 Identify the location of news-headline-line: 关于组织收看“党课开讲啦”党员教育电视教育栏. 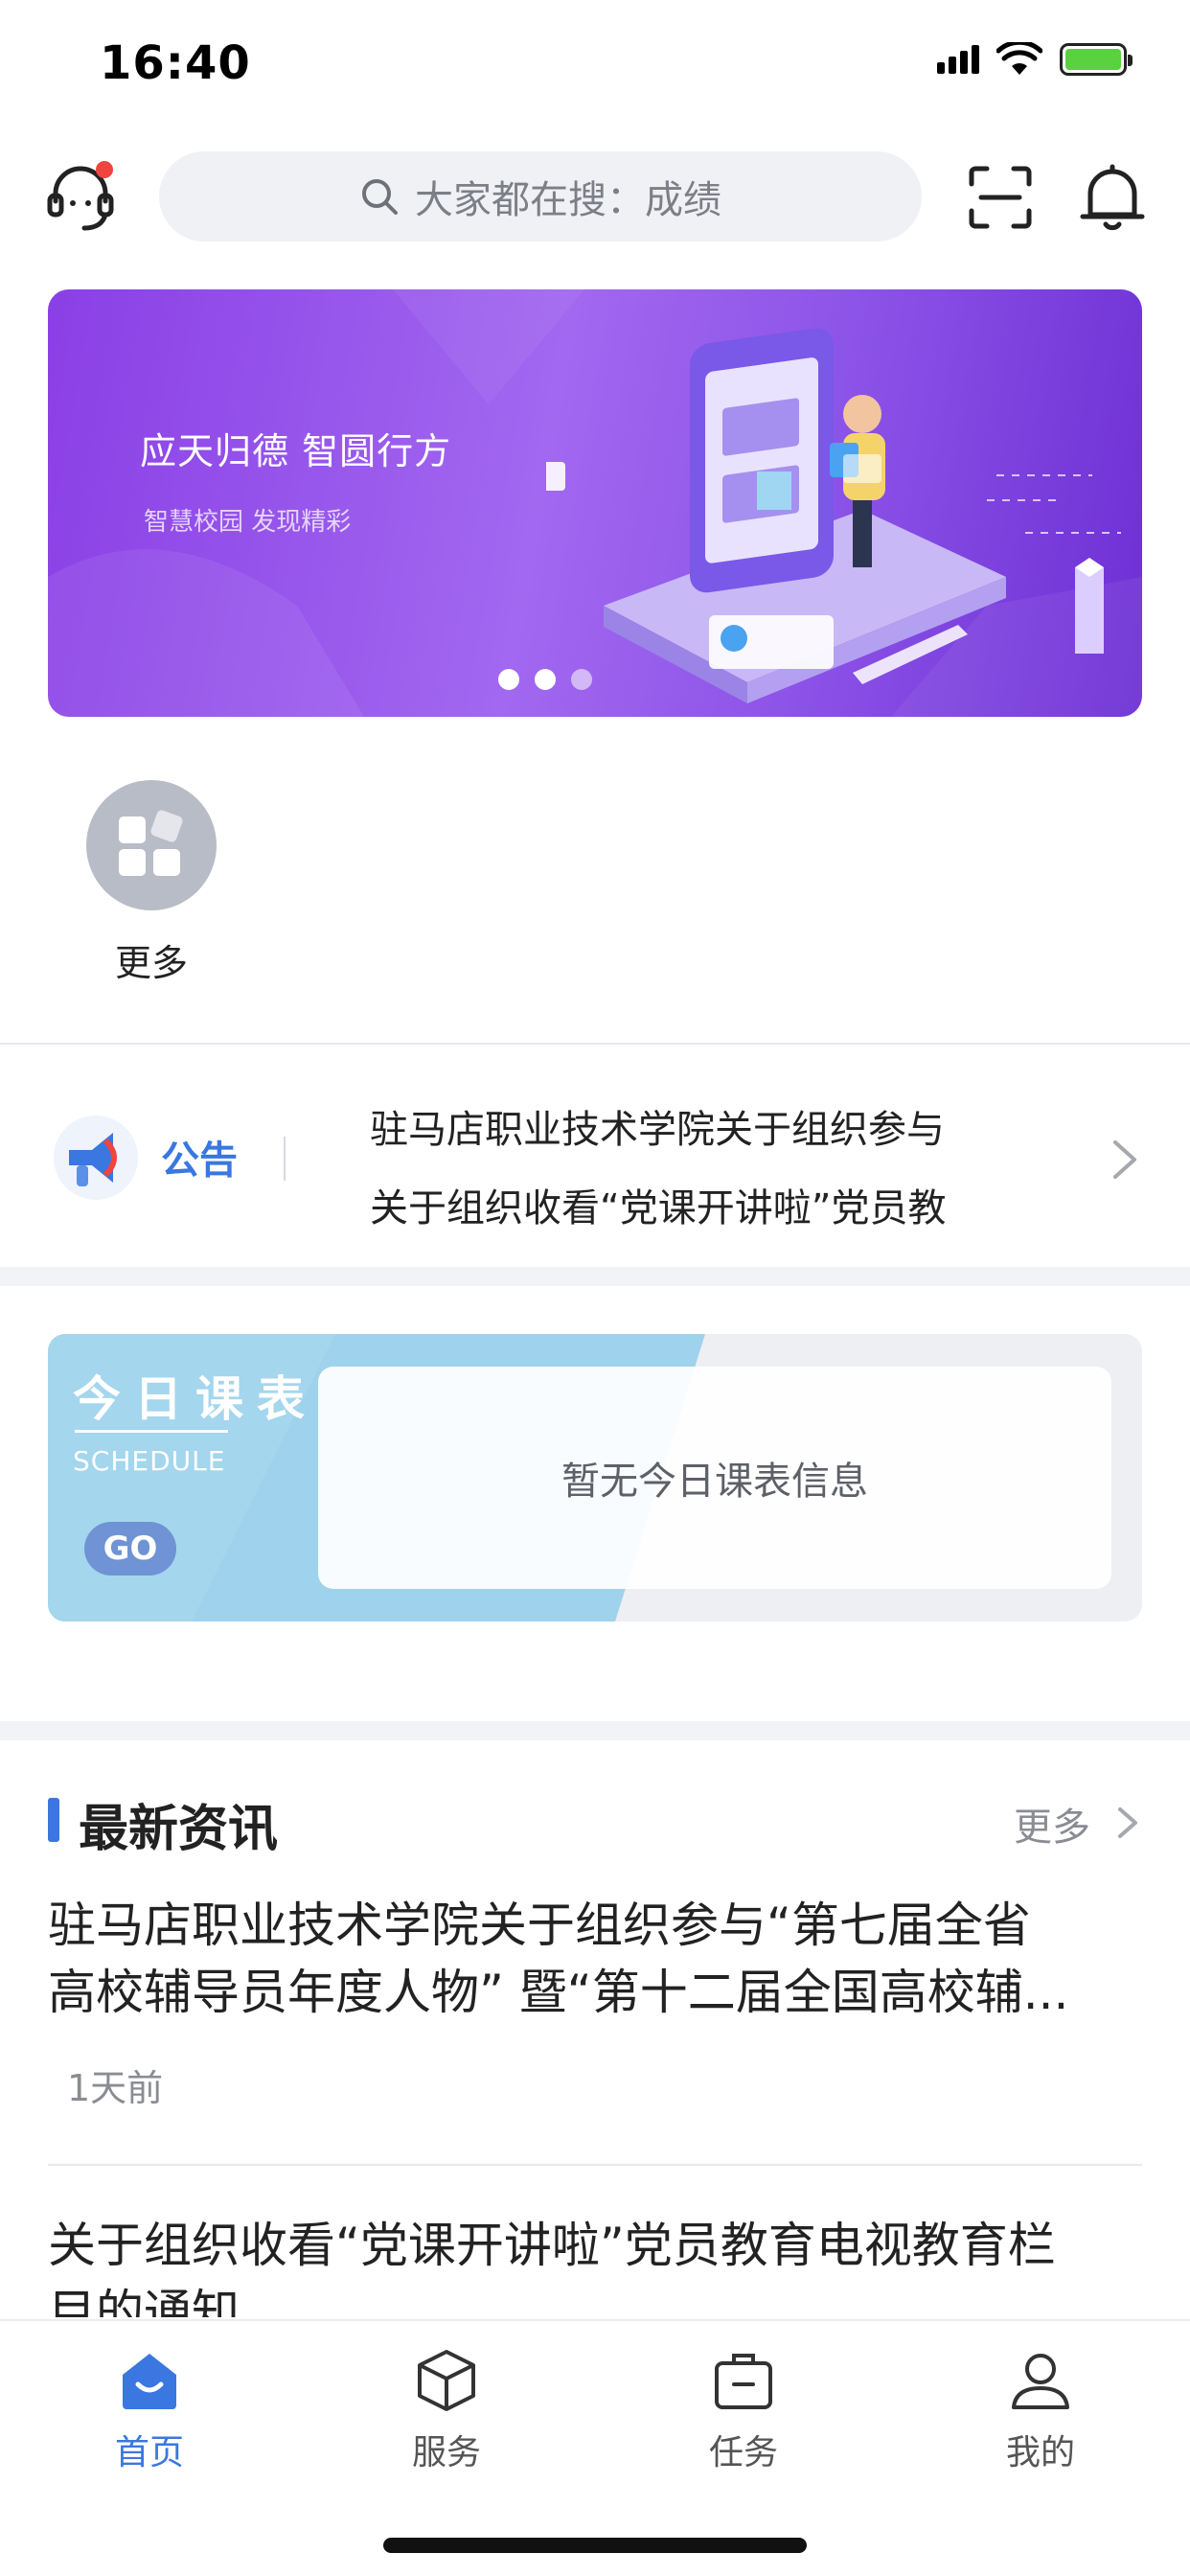
(552, 2245).